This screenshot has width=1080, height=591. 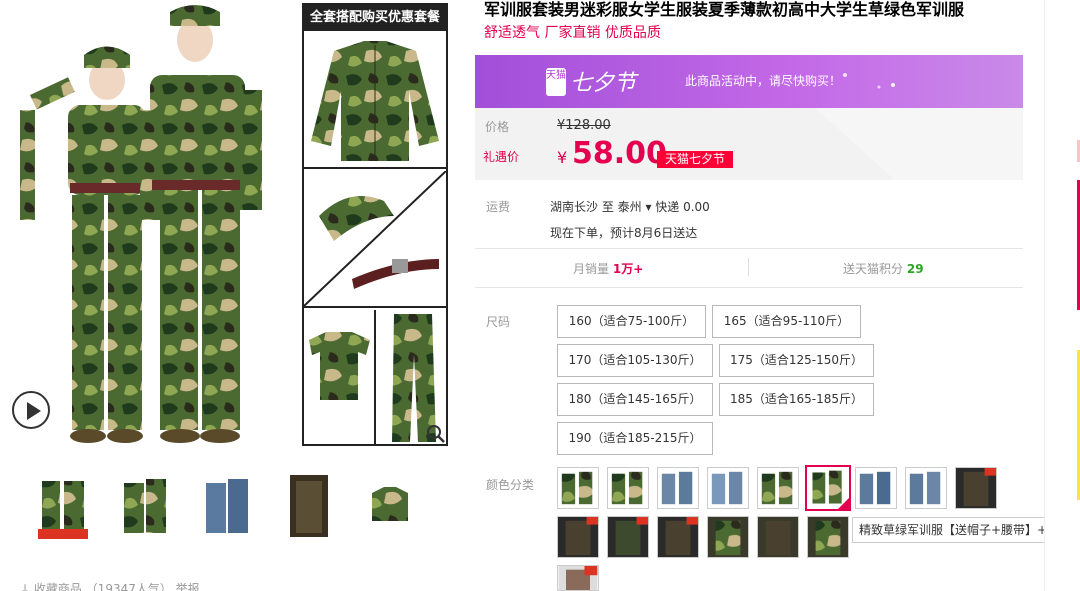 What do you see at coordinates (603, 83) in the screenshot?
I see `event-logo-text: 七夕节` at bounding box center [603, 83].